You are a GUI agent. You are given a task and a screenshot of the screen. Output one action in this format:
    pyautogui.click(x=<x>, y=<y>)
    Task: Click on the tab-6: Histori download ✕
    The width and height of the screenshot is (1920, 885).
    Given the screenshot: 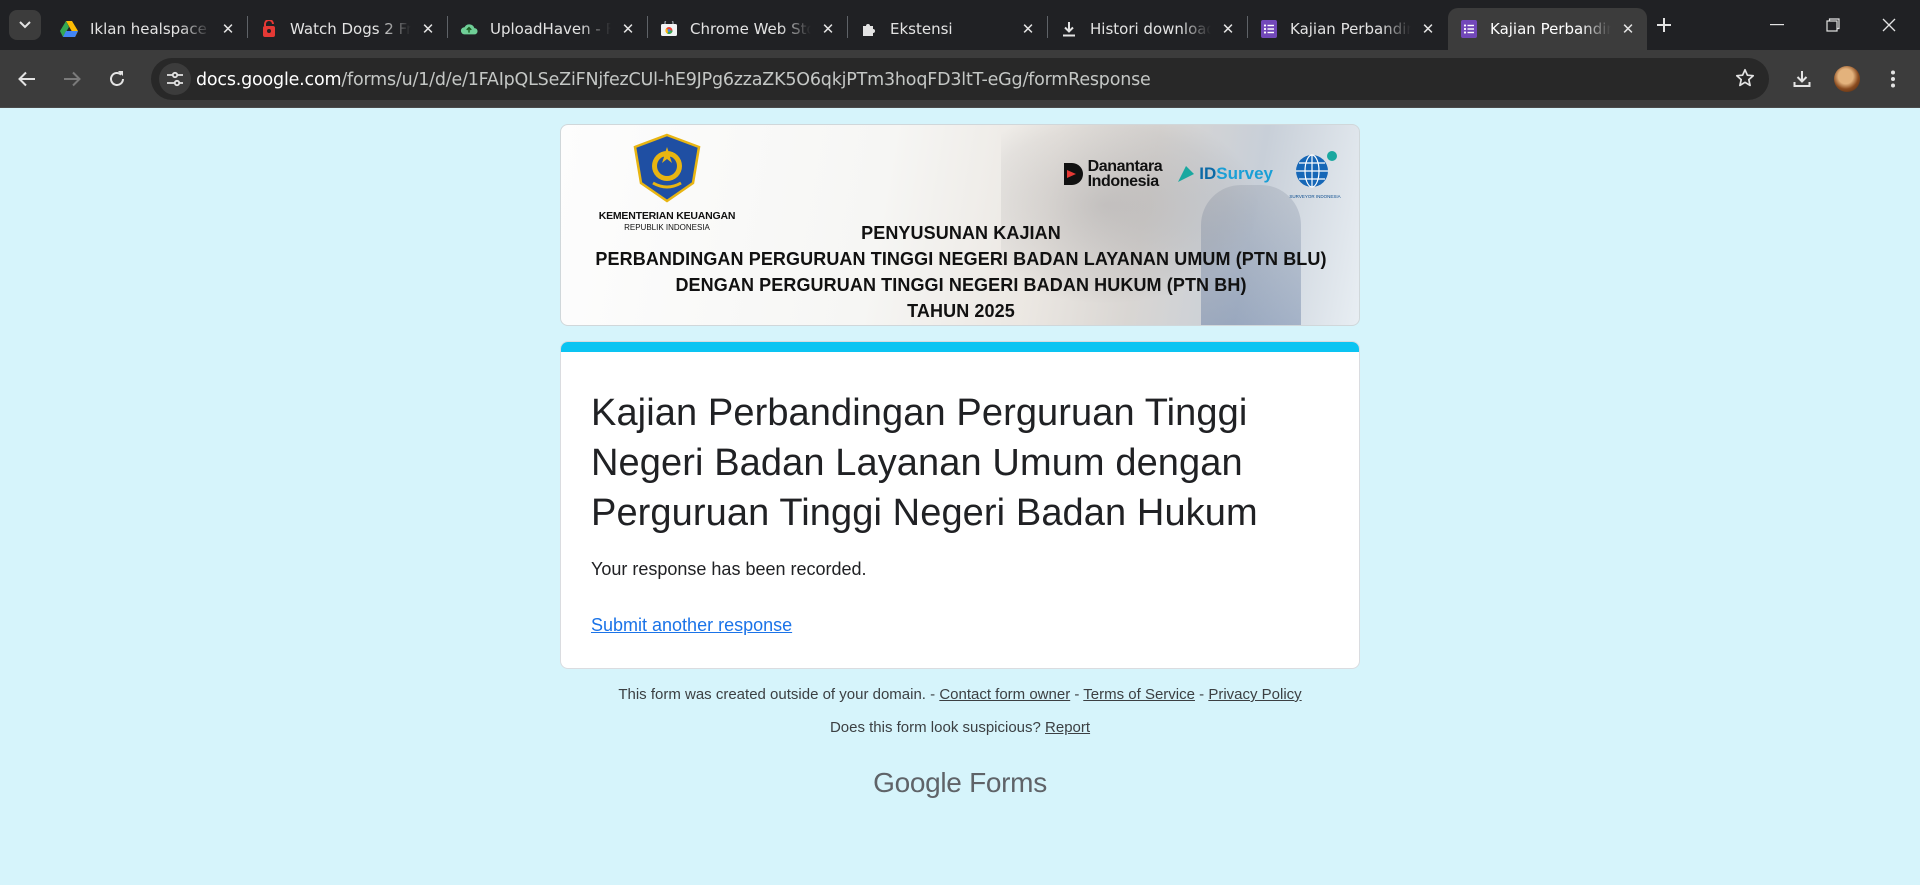 What is the action you would take?
    pyautogui.click(x=1147, y=29)
    